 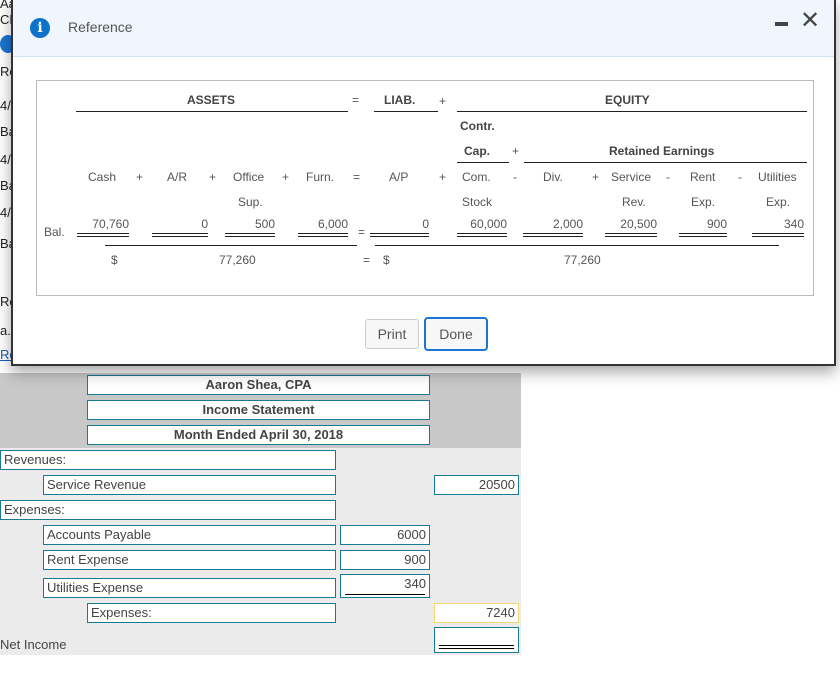 I want to click on expense-item-amount-field: 340, so click(x=385, y=586).